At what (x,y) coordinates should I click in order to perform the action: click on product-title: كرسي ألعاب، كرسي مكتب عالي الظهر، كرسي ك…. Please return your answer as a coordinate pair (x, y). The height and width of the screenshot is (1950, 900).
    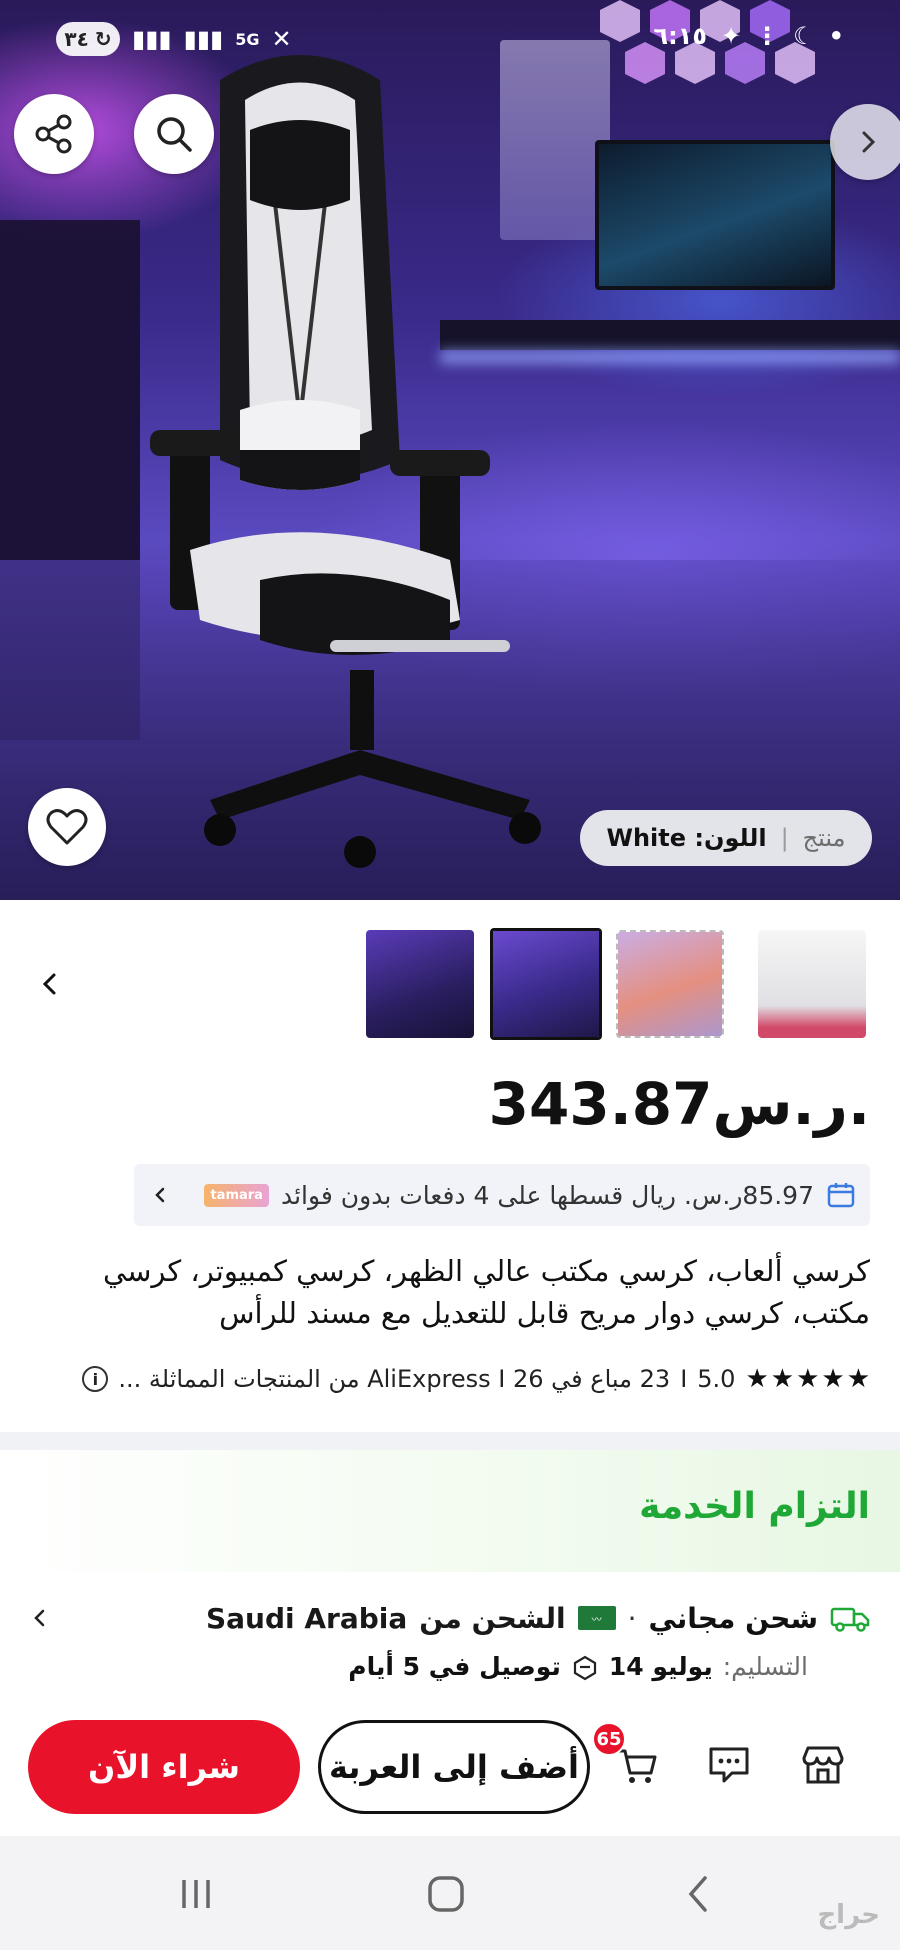
    Looking at the image, I should click on (486, 1292).